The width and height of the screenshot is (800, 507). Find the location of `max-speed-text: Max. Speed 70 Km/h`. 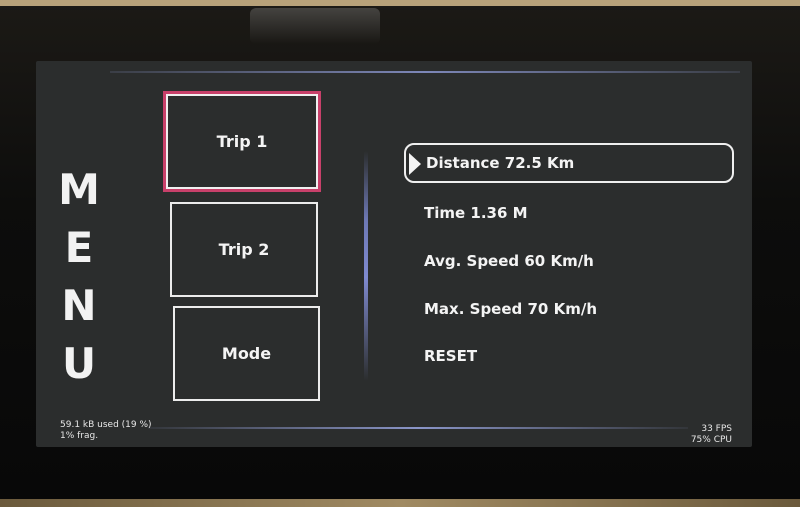

max-speed-text: Max. Speed 70 Km/h is located at coordinates (510, 309).